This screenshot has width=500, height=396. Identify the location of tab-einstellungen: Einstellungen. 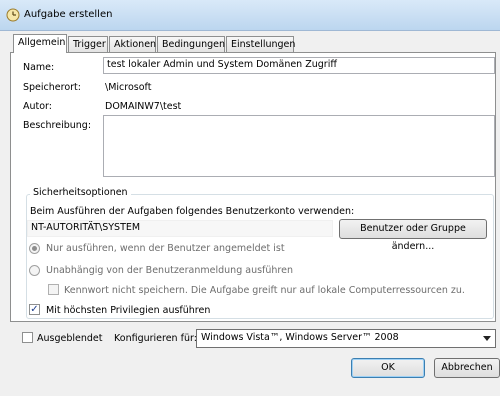
(261, 44).